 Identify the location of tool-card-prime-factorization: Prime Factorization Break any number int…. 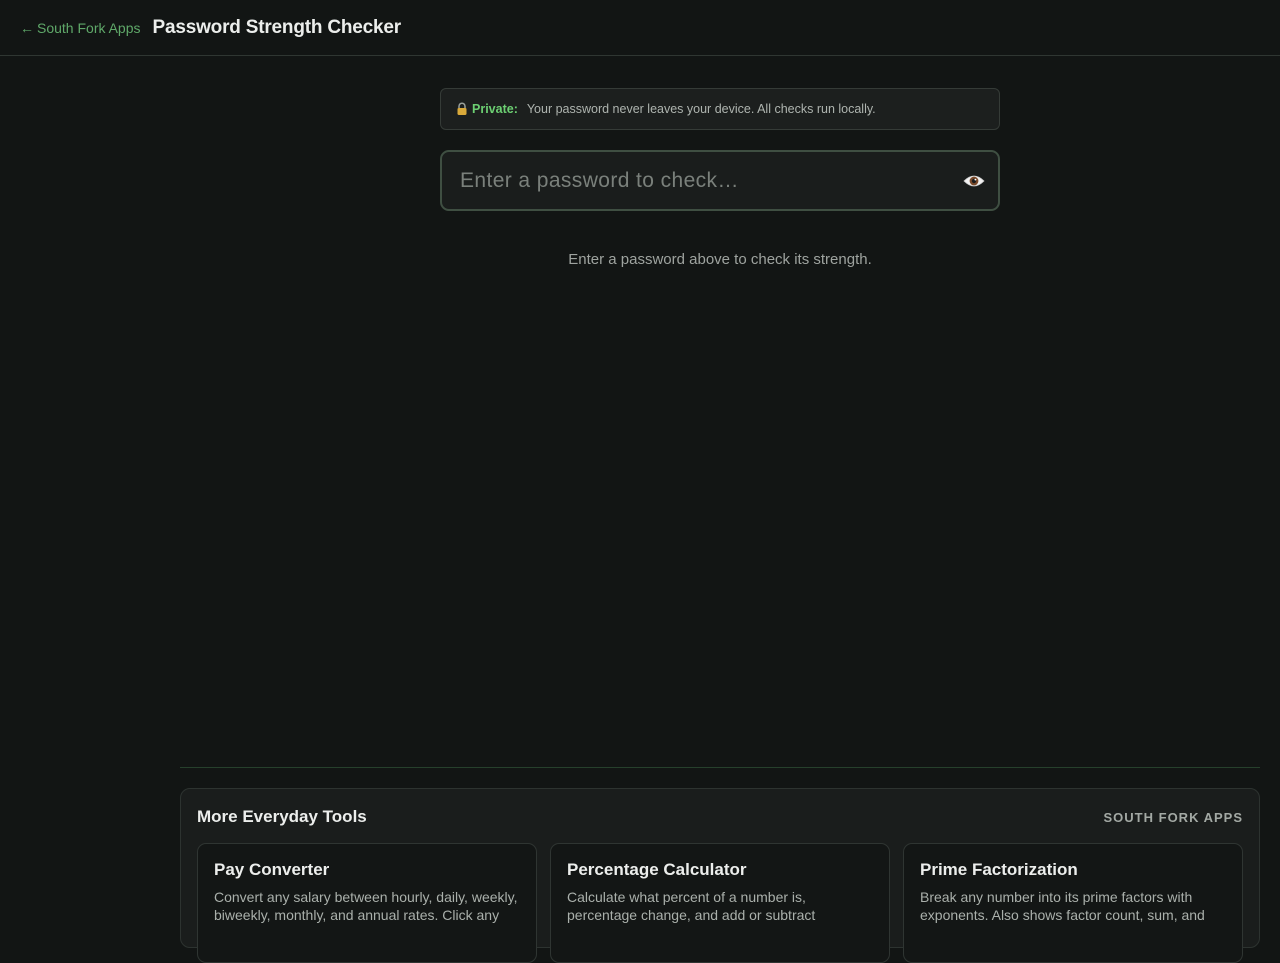
(1073, 903).